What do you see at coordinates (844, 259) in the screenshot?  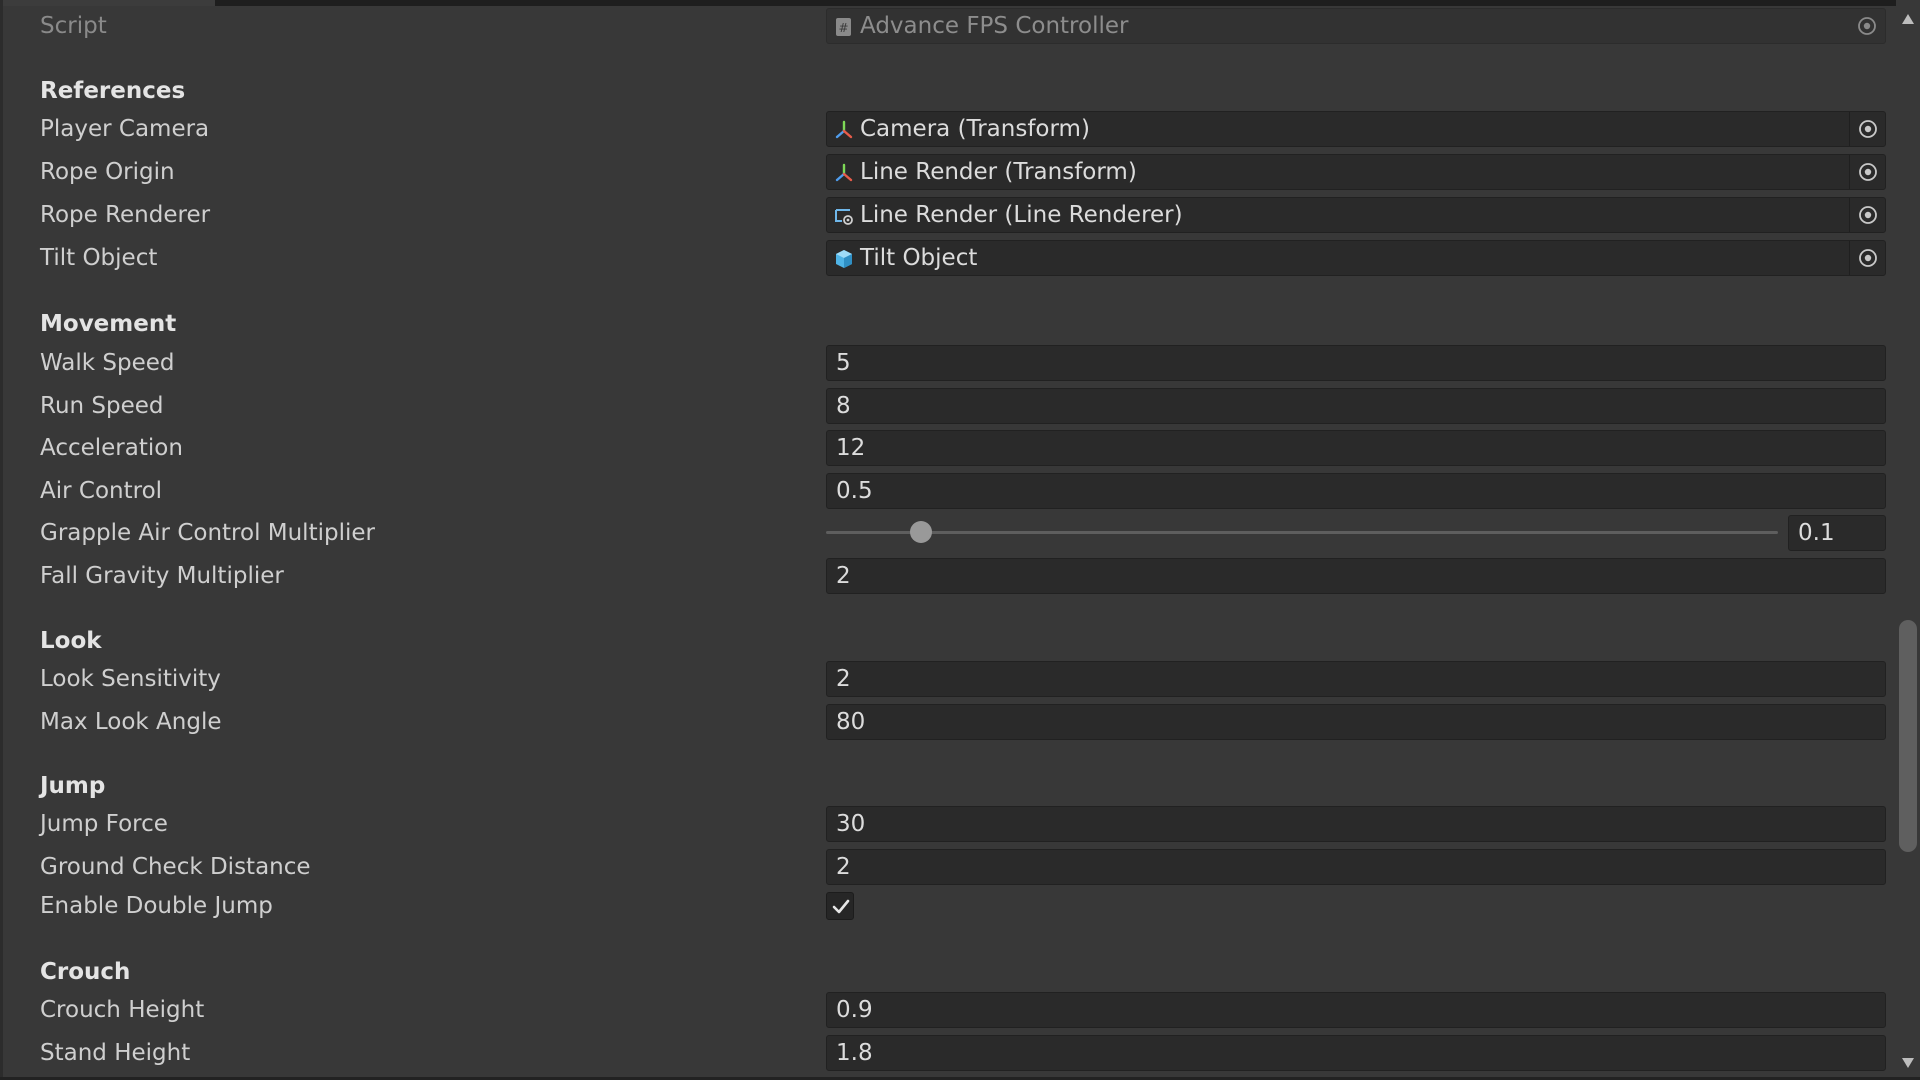 I see `gameobject-icon` at bounding box center [844, 259].